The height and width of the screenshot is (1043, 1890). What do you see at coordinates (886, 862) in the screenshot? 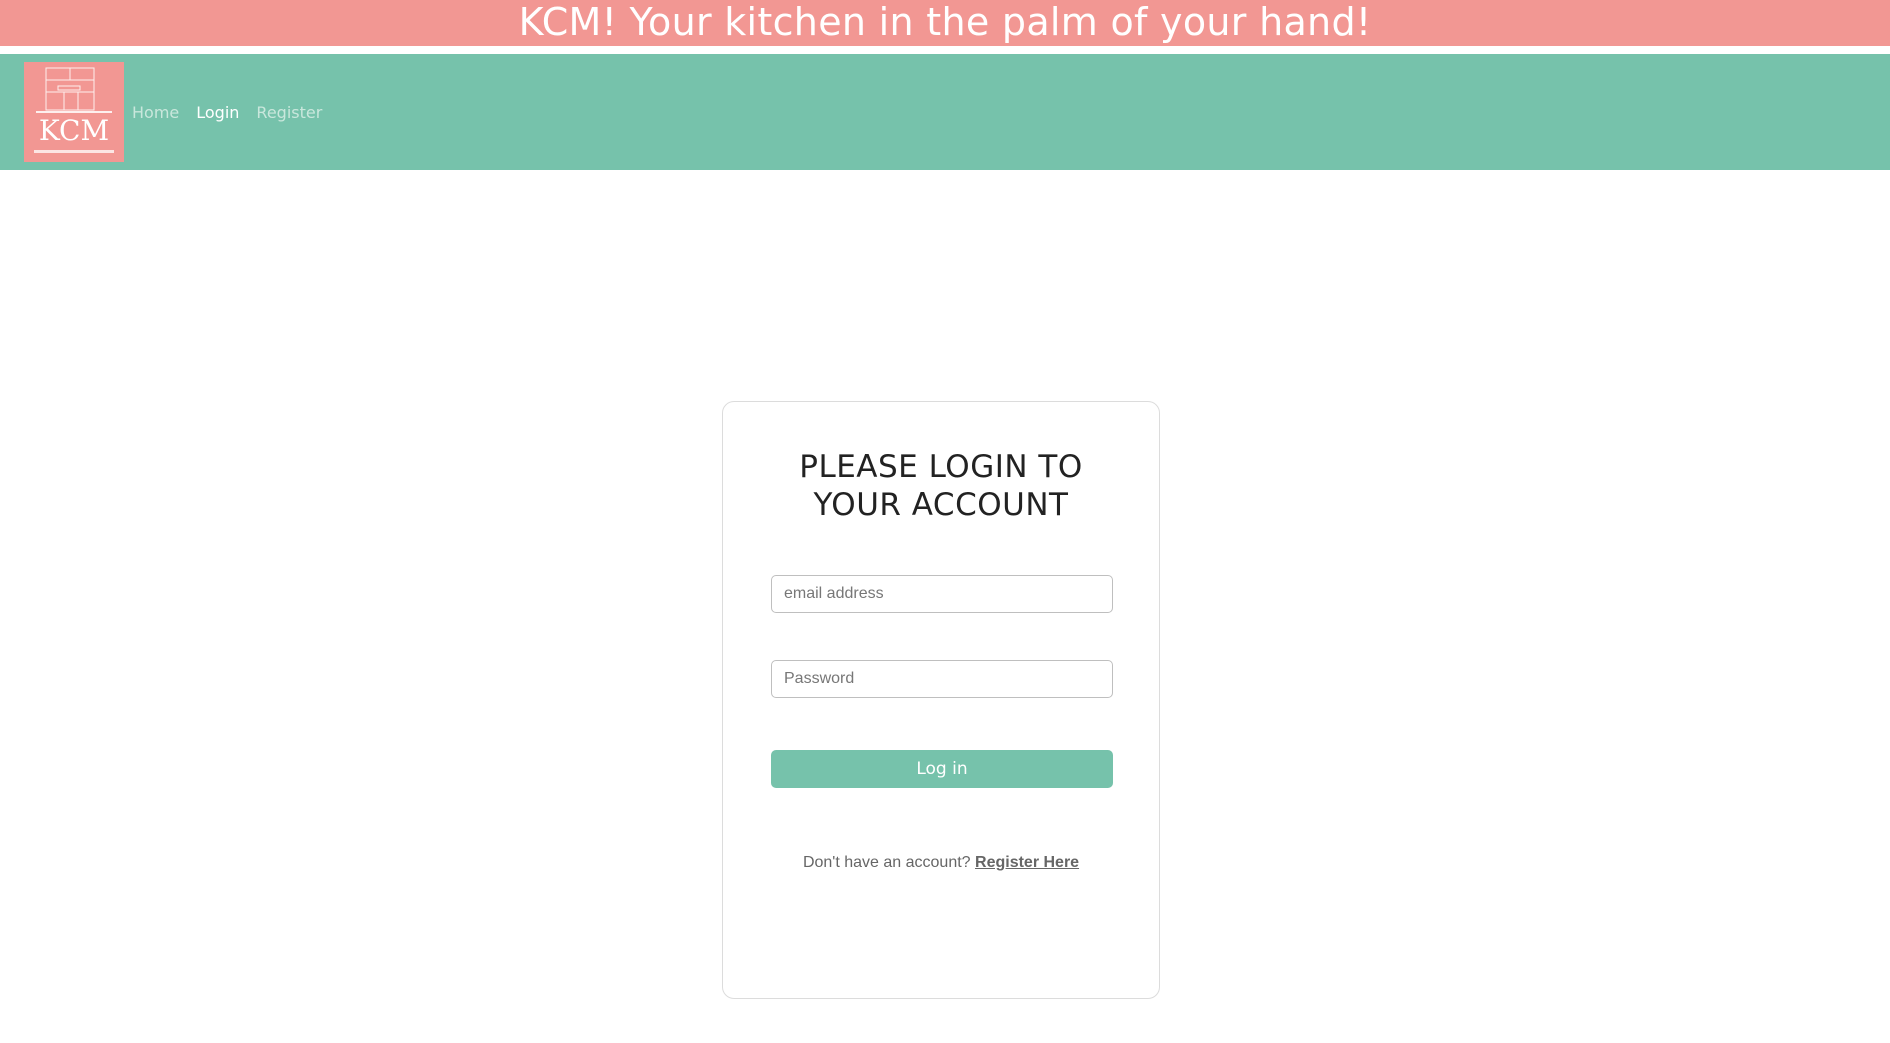
I see `register-prompt-text: Don't have an account?` at bounding box center [886, 862].